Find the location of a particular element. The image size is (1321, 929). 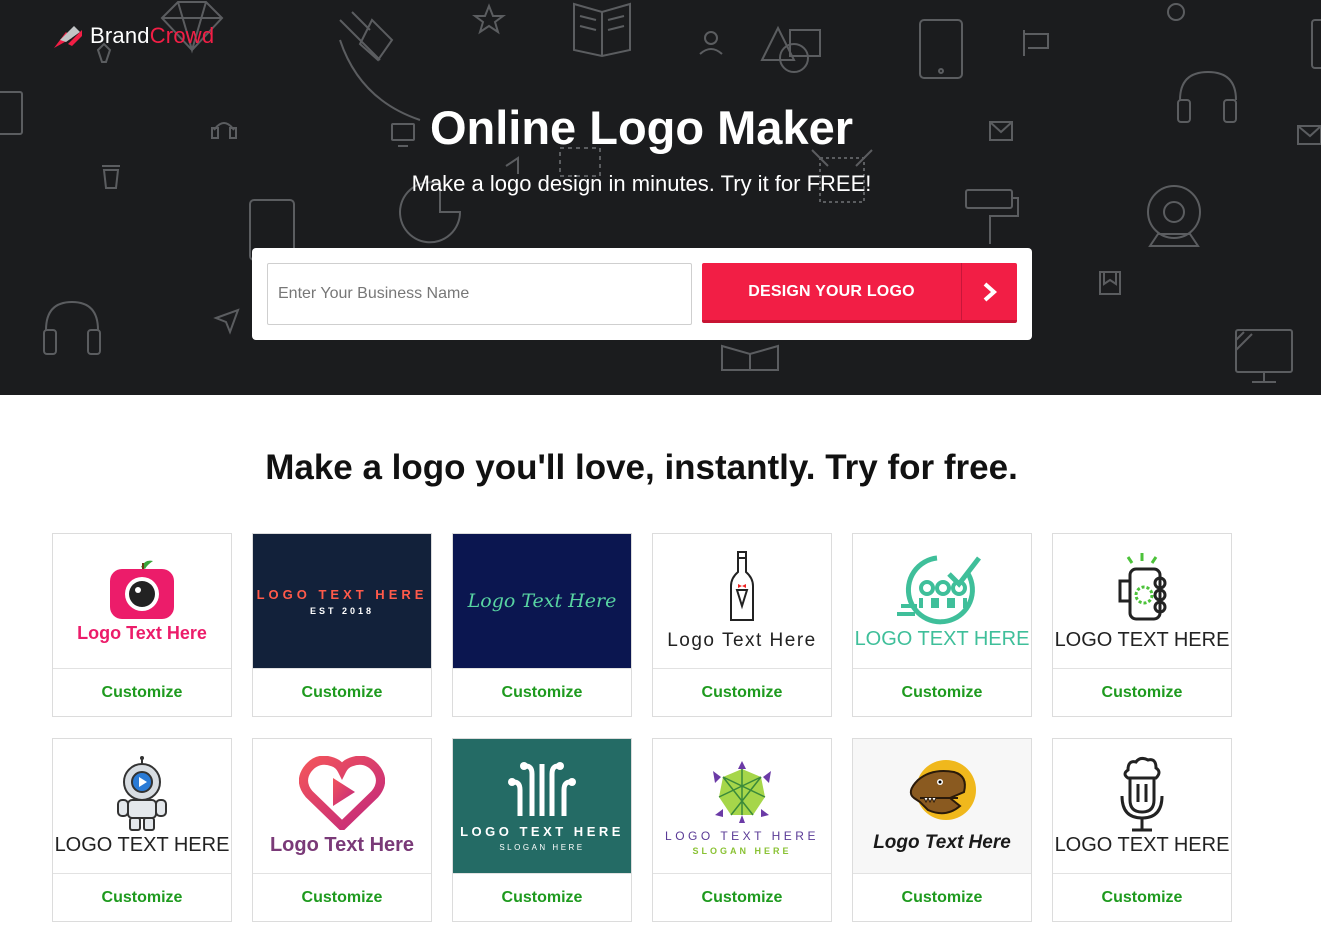

dinosaur-icon is located at coordinates (942, 790).